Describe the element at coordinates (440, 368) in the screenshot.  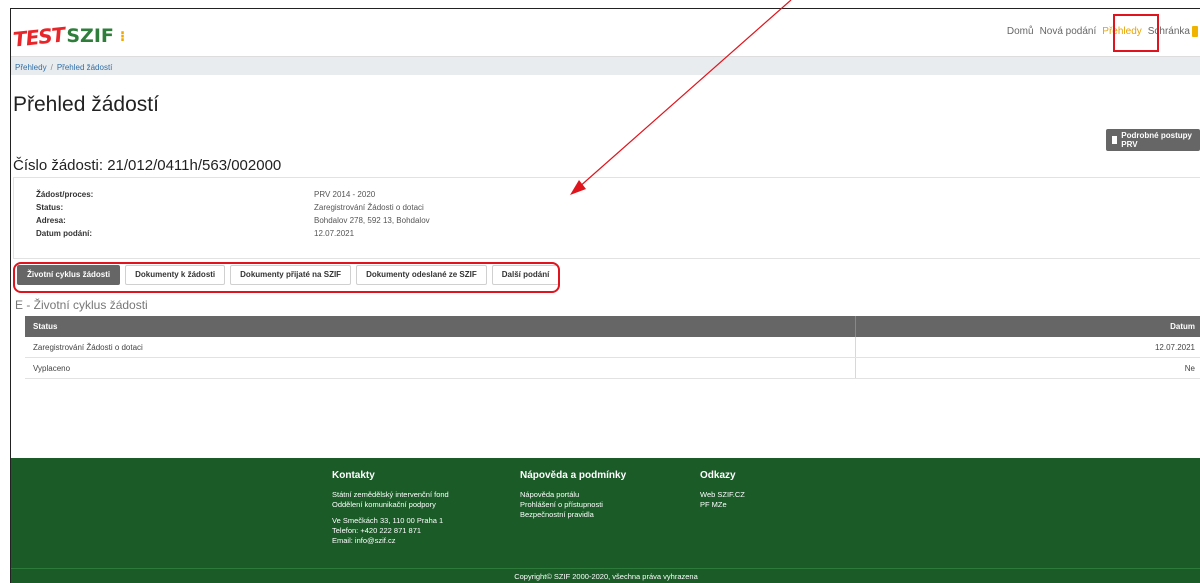
I see `row-status: Vyplaceno` at that location.